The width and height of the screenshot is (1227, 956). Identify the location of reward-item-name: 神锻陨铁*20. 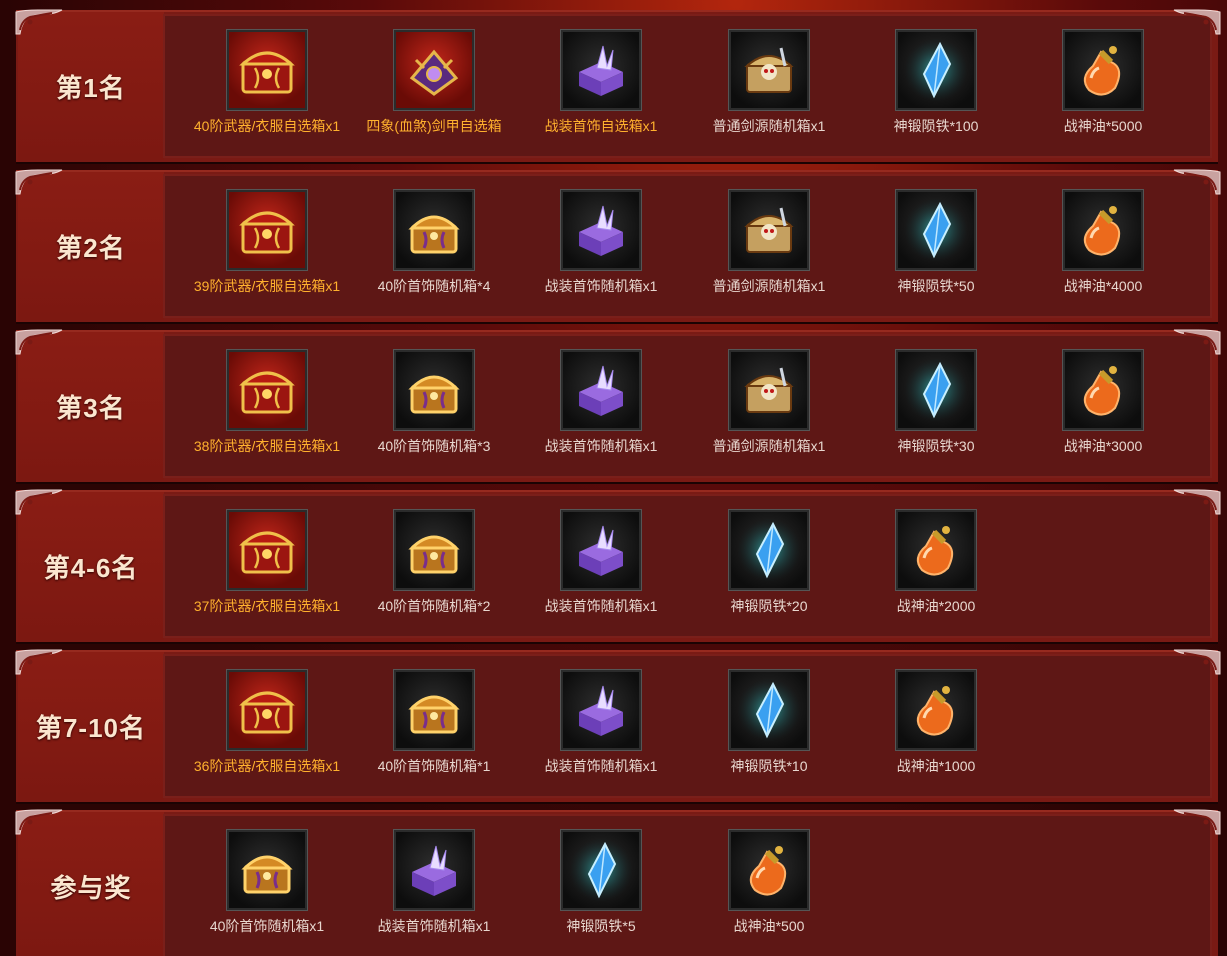
(769, 606).